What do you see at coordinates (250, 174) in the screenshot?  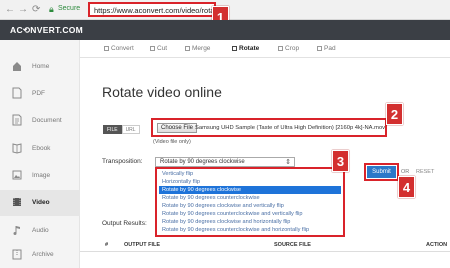 I see `dropdown-option: Vertically flip` at bounding box center [250, 174].